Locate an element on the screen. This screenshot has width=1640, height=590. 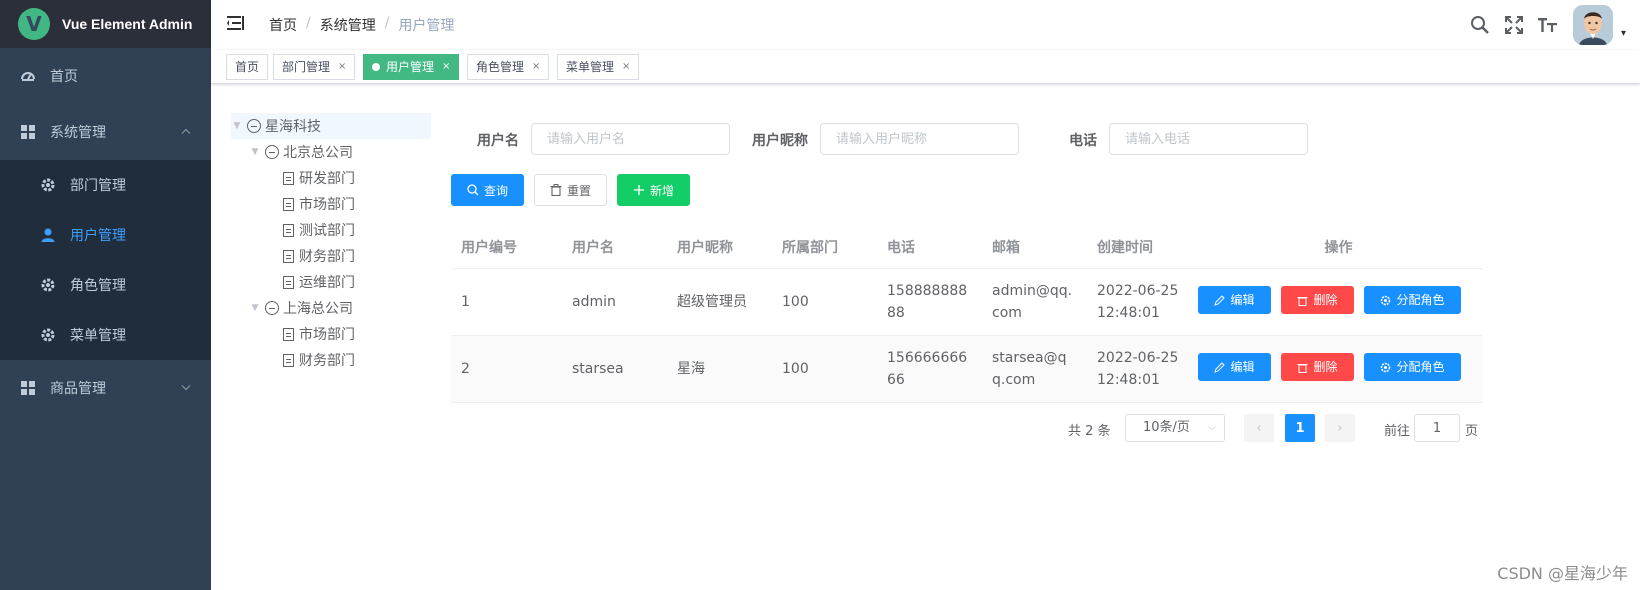
app-title: Vue Element Admin is located at coordinates (127, 24).